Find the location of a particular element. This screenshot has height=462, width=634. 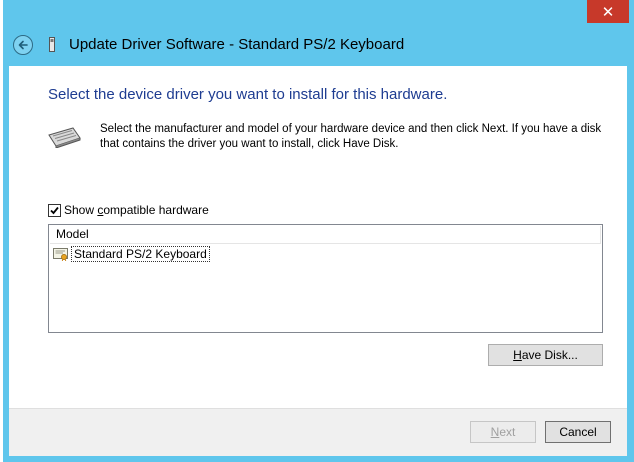

driver-certificate-icon is located at coordinates (61, 254).